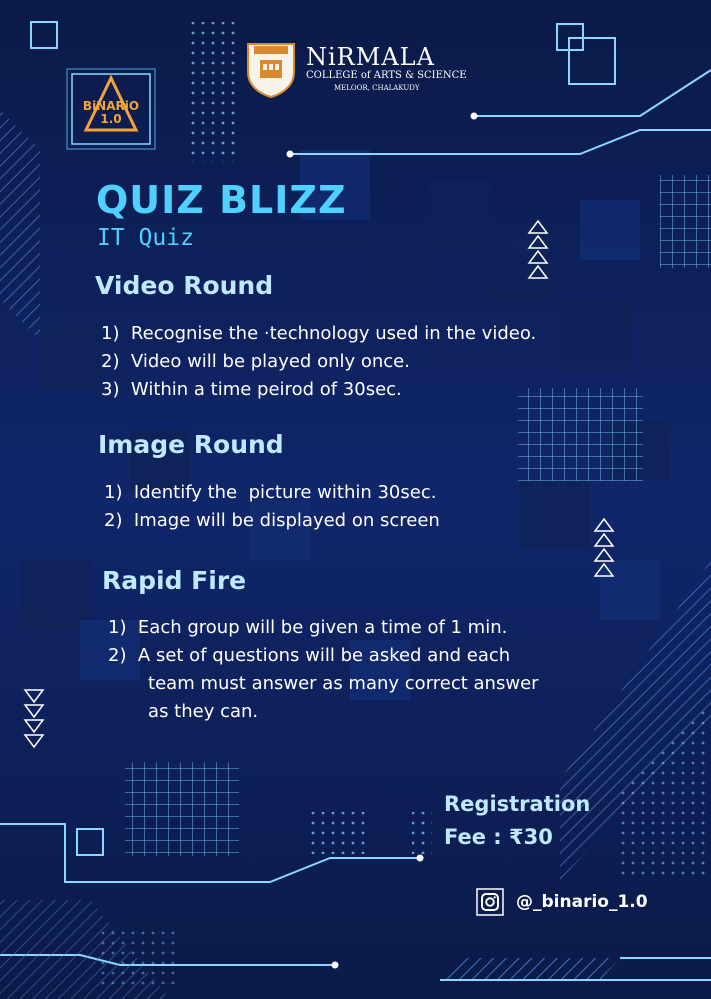 The width and height of the screenshot is (711, 999). What do you see at coordinates (221, 200) in the screenshot?
I see `event-title: QUIZ BLIZZ` at bounding box center [221, 200].